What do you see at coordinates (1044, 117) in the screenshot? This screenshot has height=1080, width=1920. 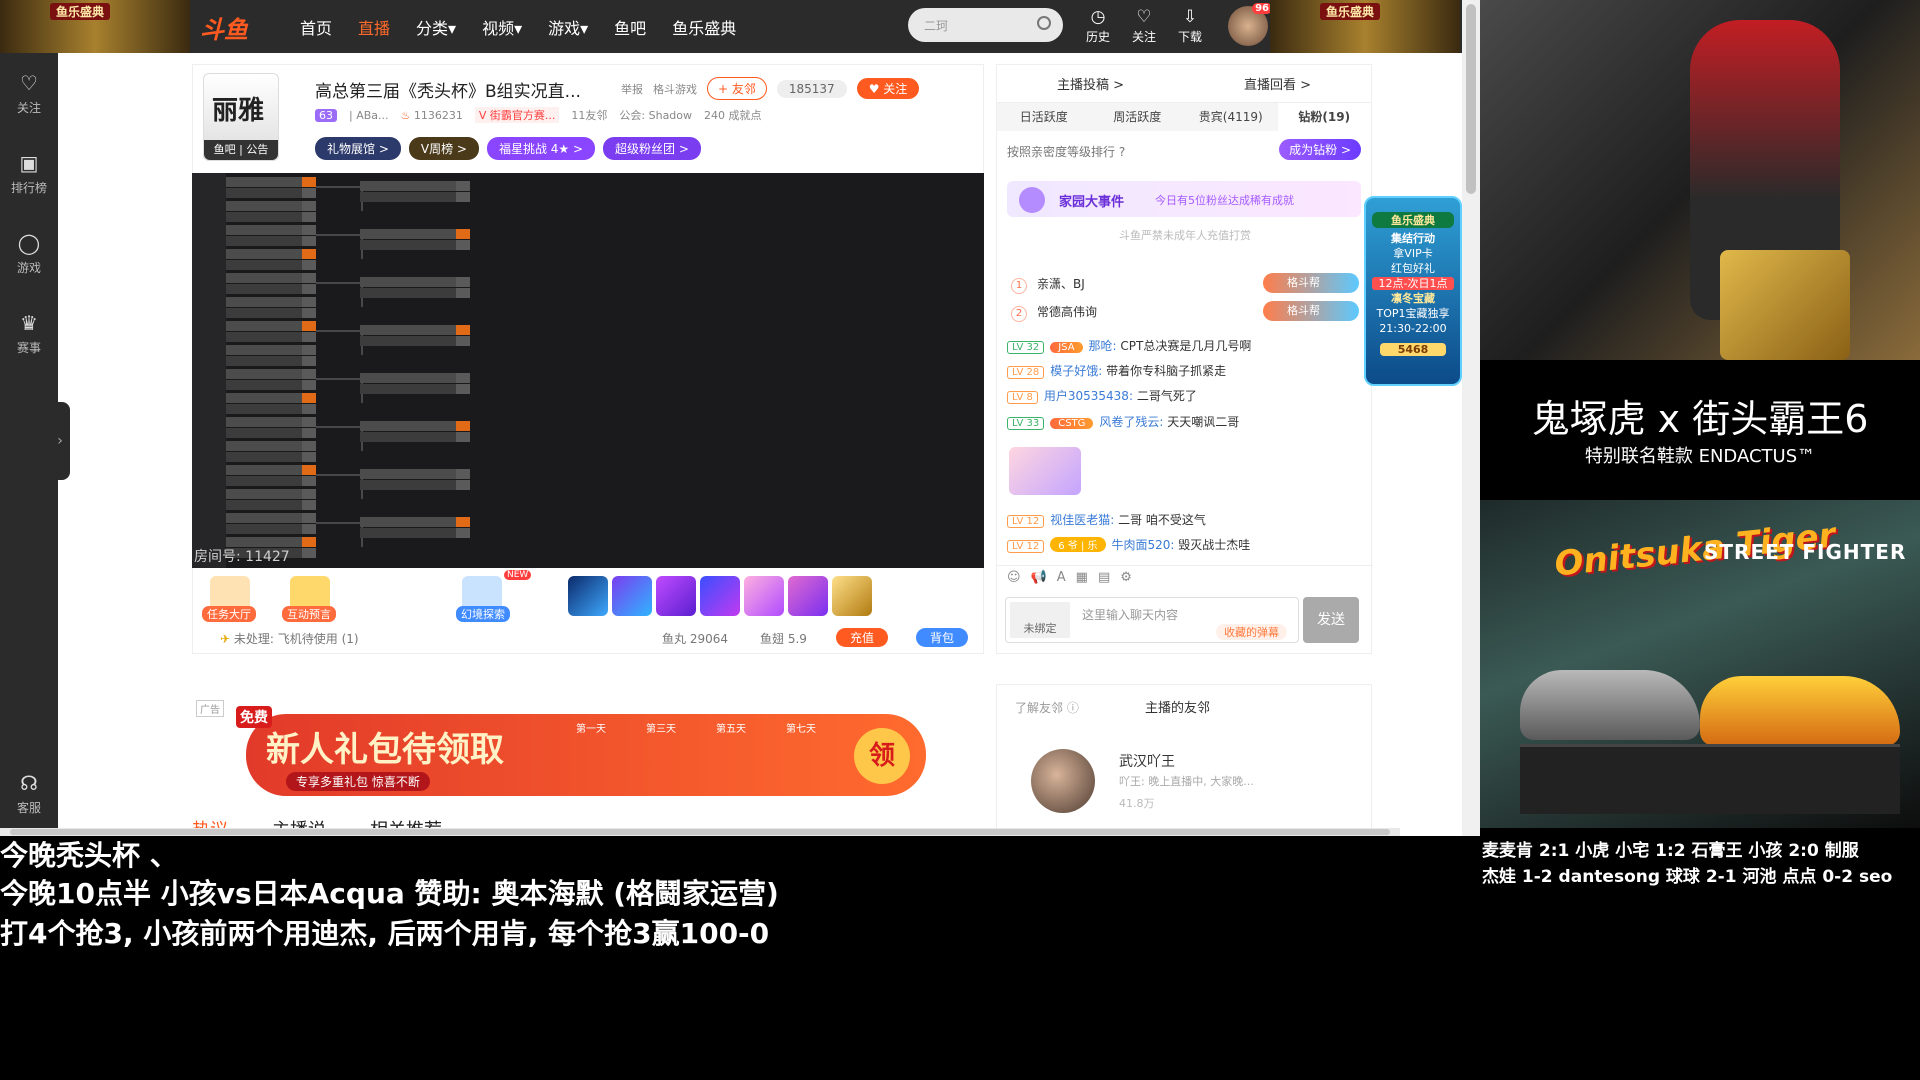 I see `tab-daily-active: 日活跃度` at bounding box center [1044, 117].